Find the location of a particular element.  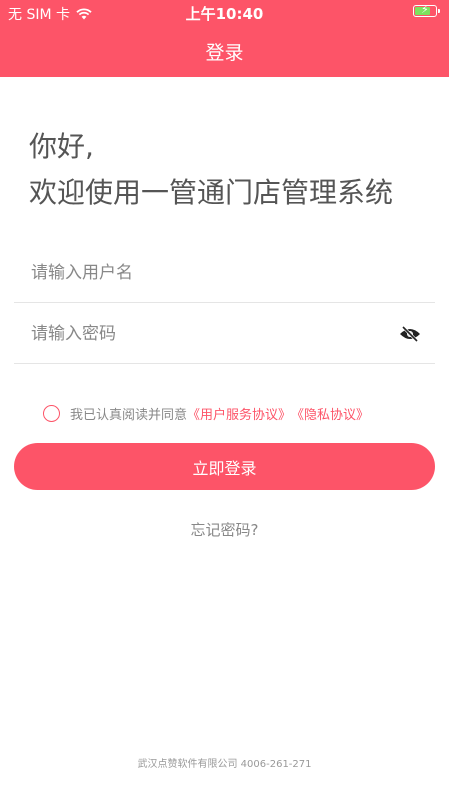

password-input is located at coordinates (211, 334).